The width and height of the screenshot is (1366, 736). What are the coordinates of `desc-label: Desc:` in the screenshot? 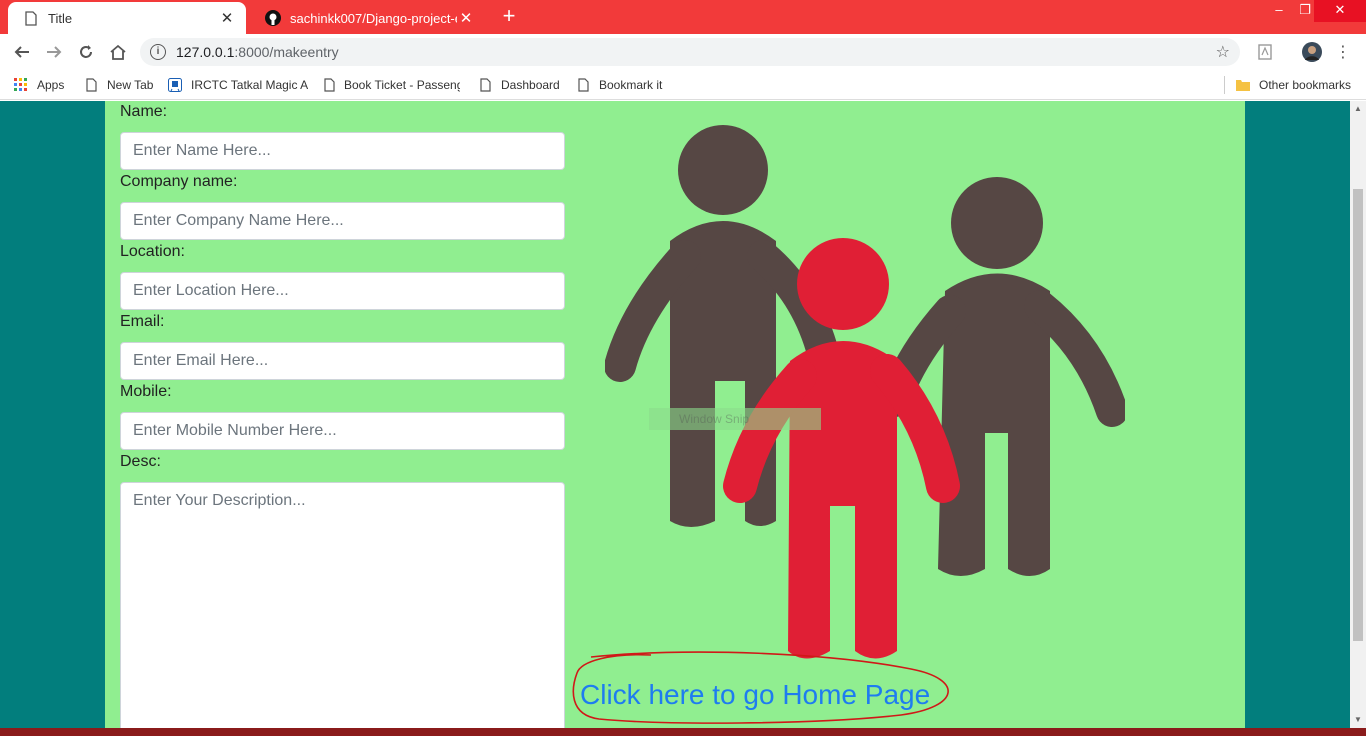 It's located at (140, 461).